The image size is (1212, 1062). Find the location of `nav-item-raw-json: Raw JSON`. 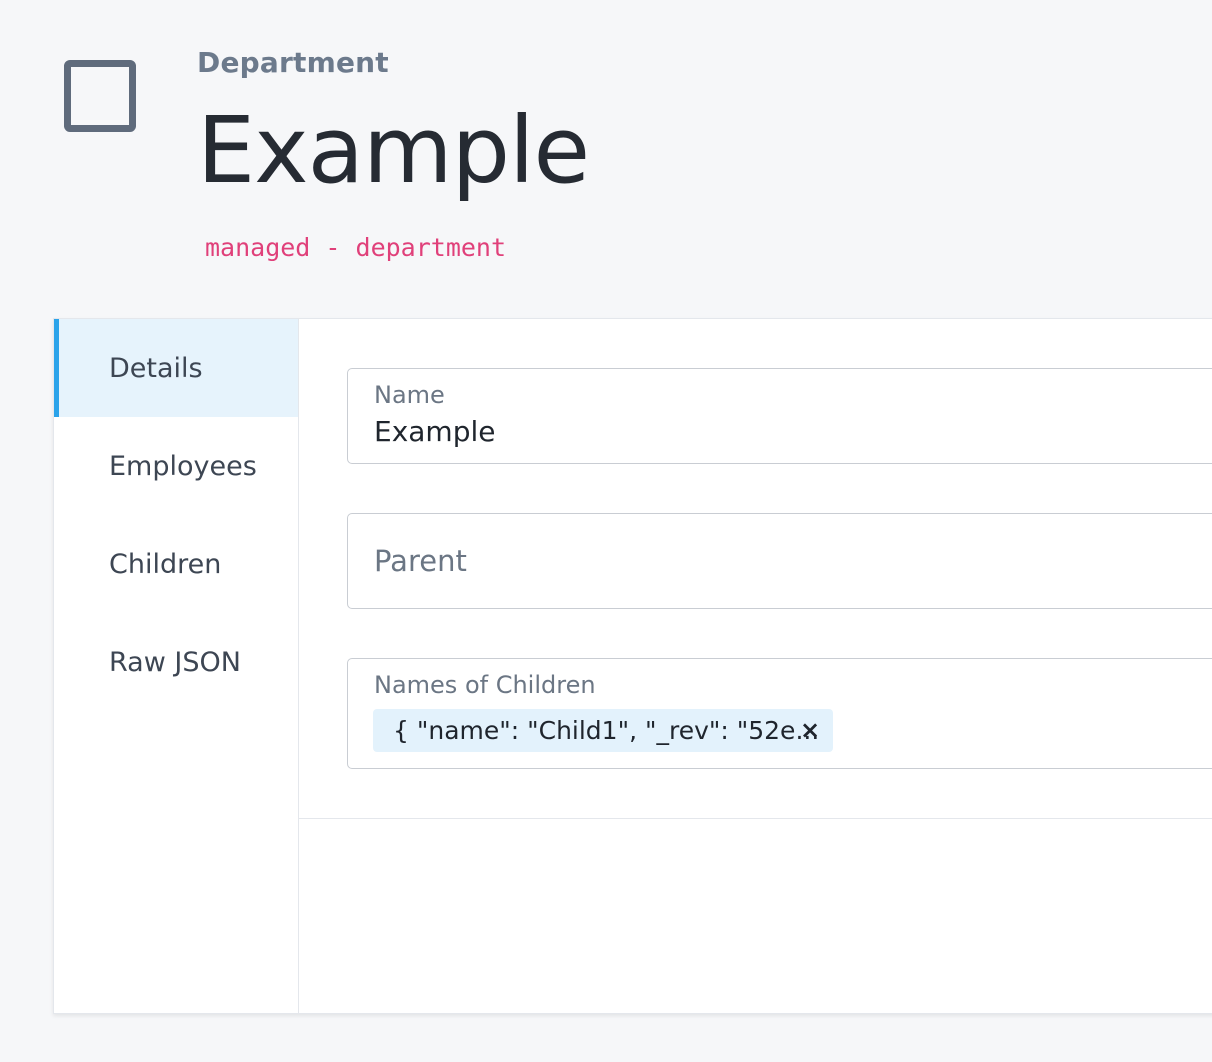

nav-item-raw-json: Raw JSON is located at coordinates (176, 662).